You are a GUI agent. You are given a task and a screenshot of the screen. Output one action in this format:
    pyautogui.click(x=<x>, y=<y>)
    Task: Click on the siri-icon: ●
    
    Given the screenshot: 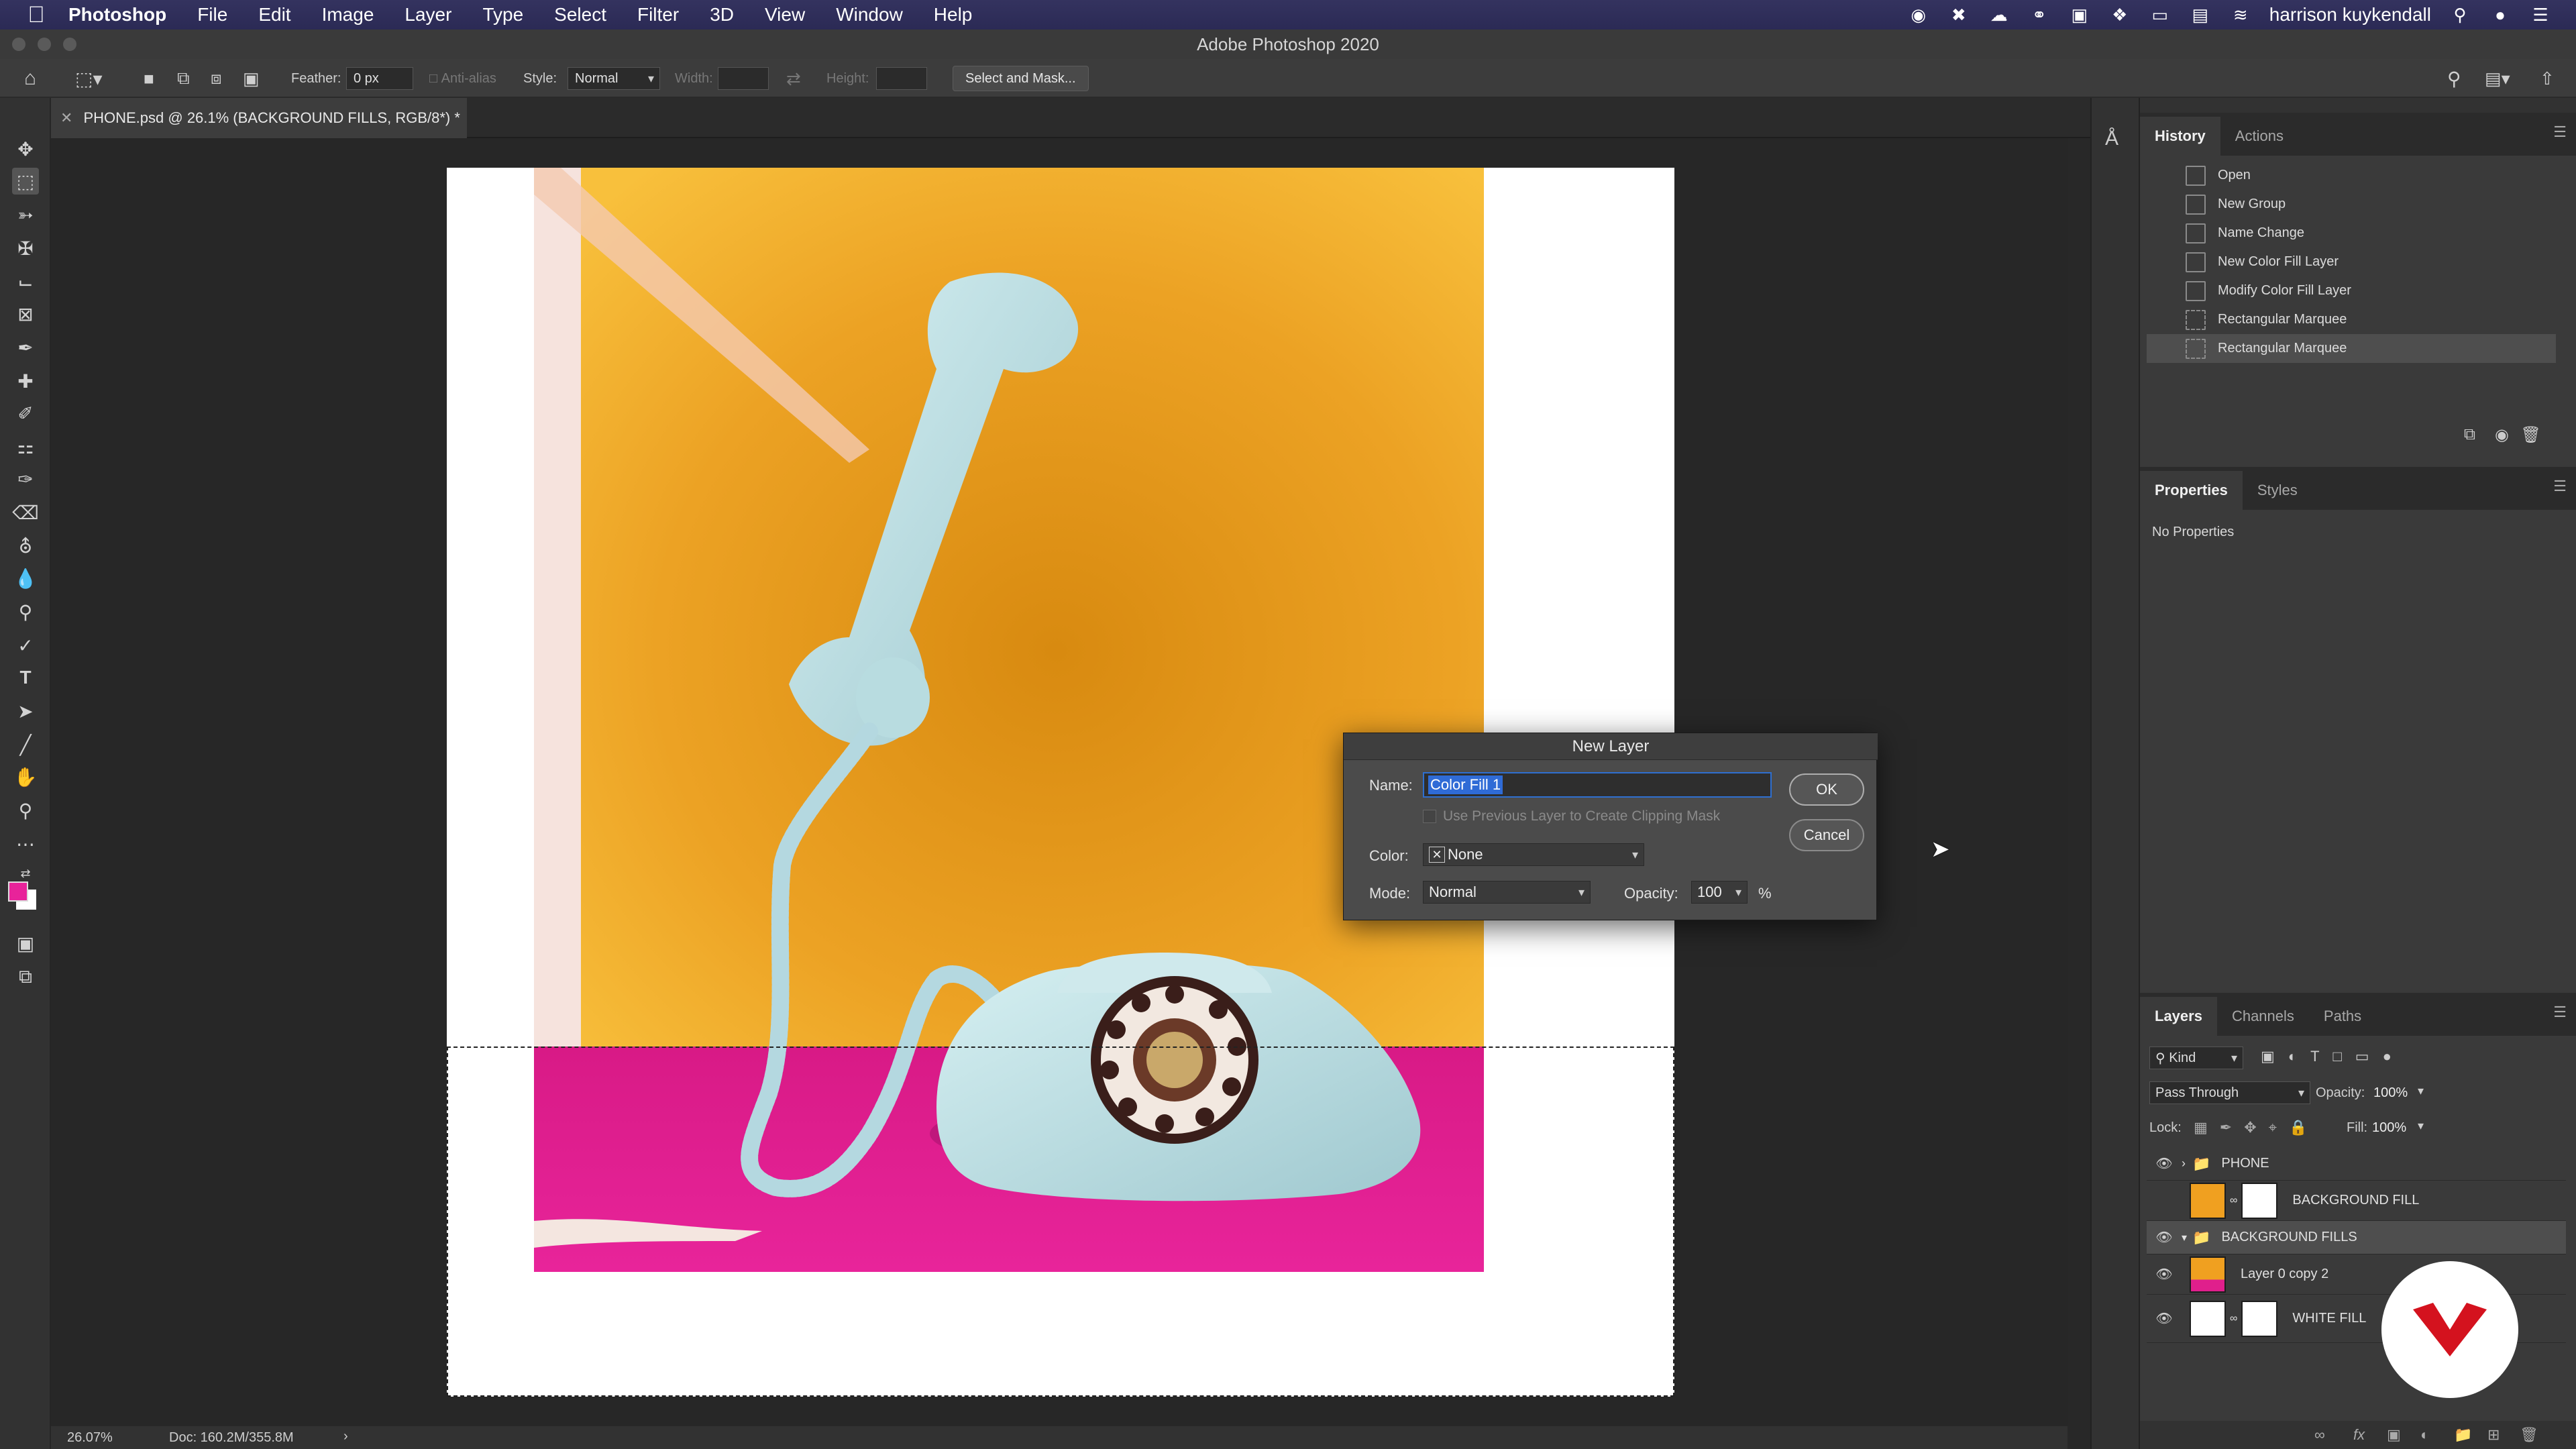 What is the action you would take?
    pyautogui.click(x=2500, y=15)
    